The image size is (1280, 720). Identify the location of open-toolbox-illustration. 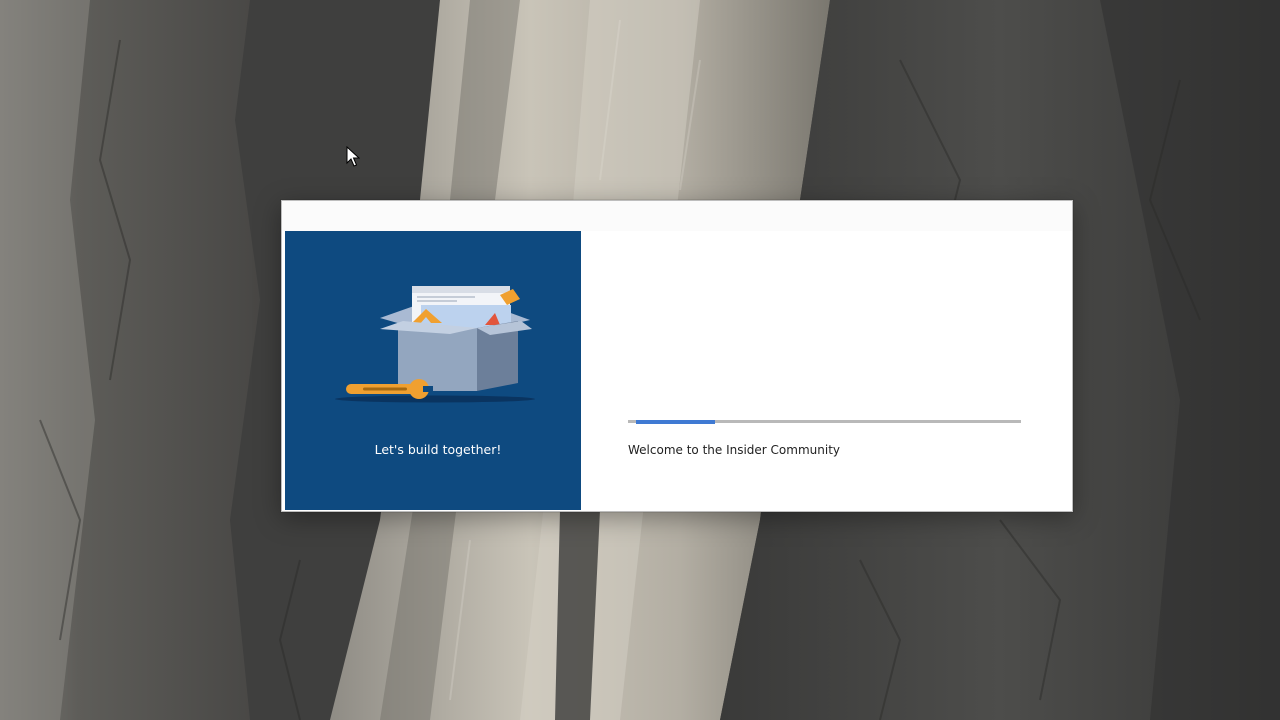
(435, 344).